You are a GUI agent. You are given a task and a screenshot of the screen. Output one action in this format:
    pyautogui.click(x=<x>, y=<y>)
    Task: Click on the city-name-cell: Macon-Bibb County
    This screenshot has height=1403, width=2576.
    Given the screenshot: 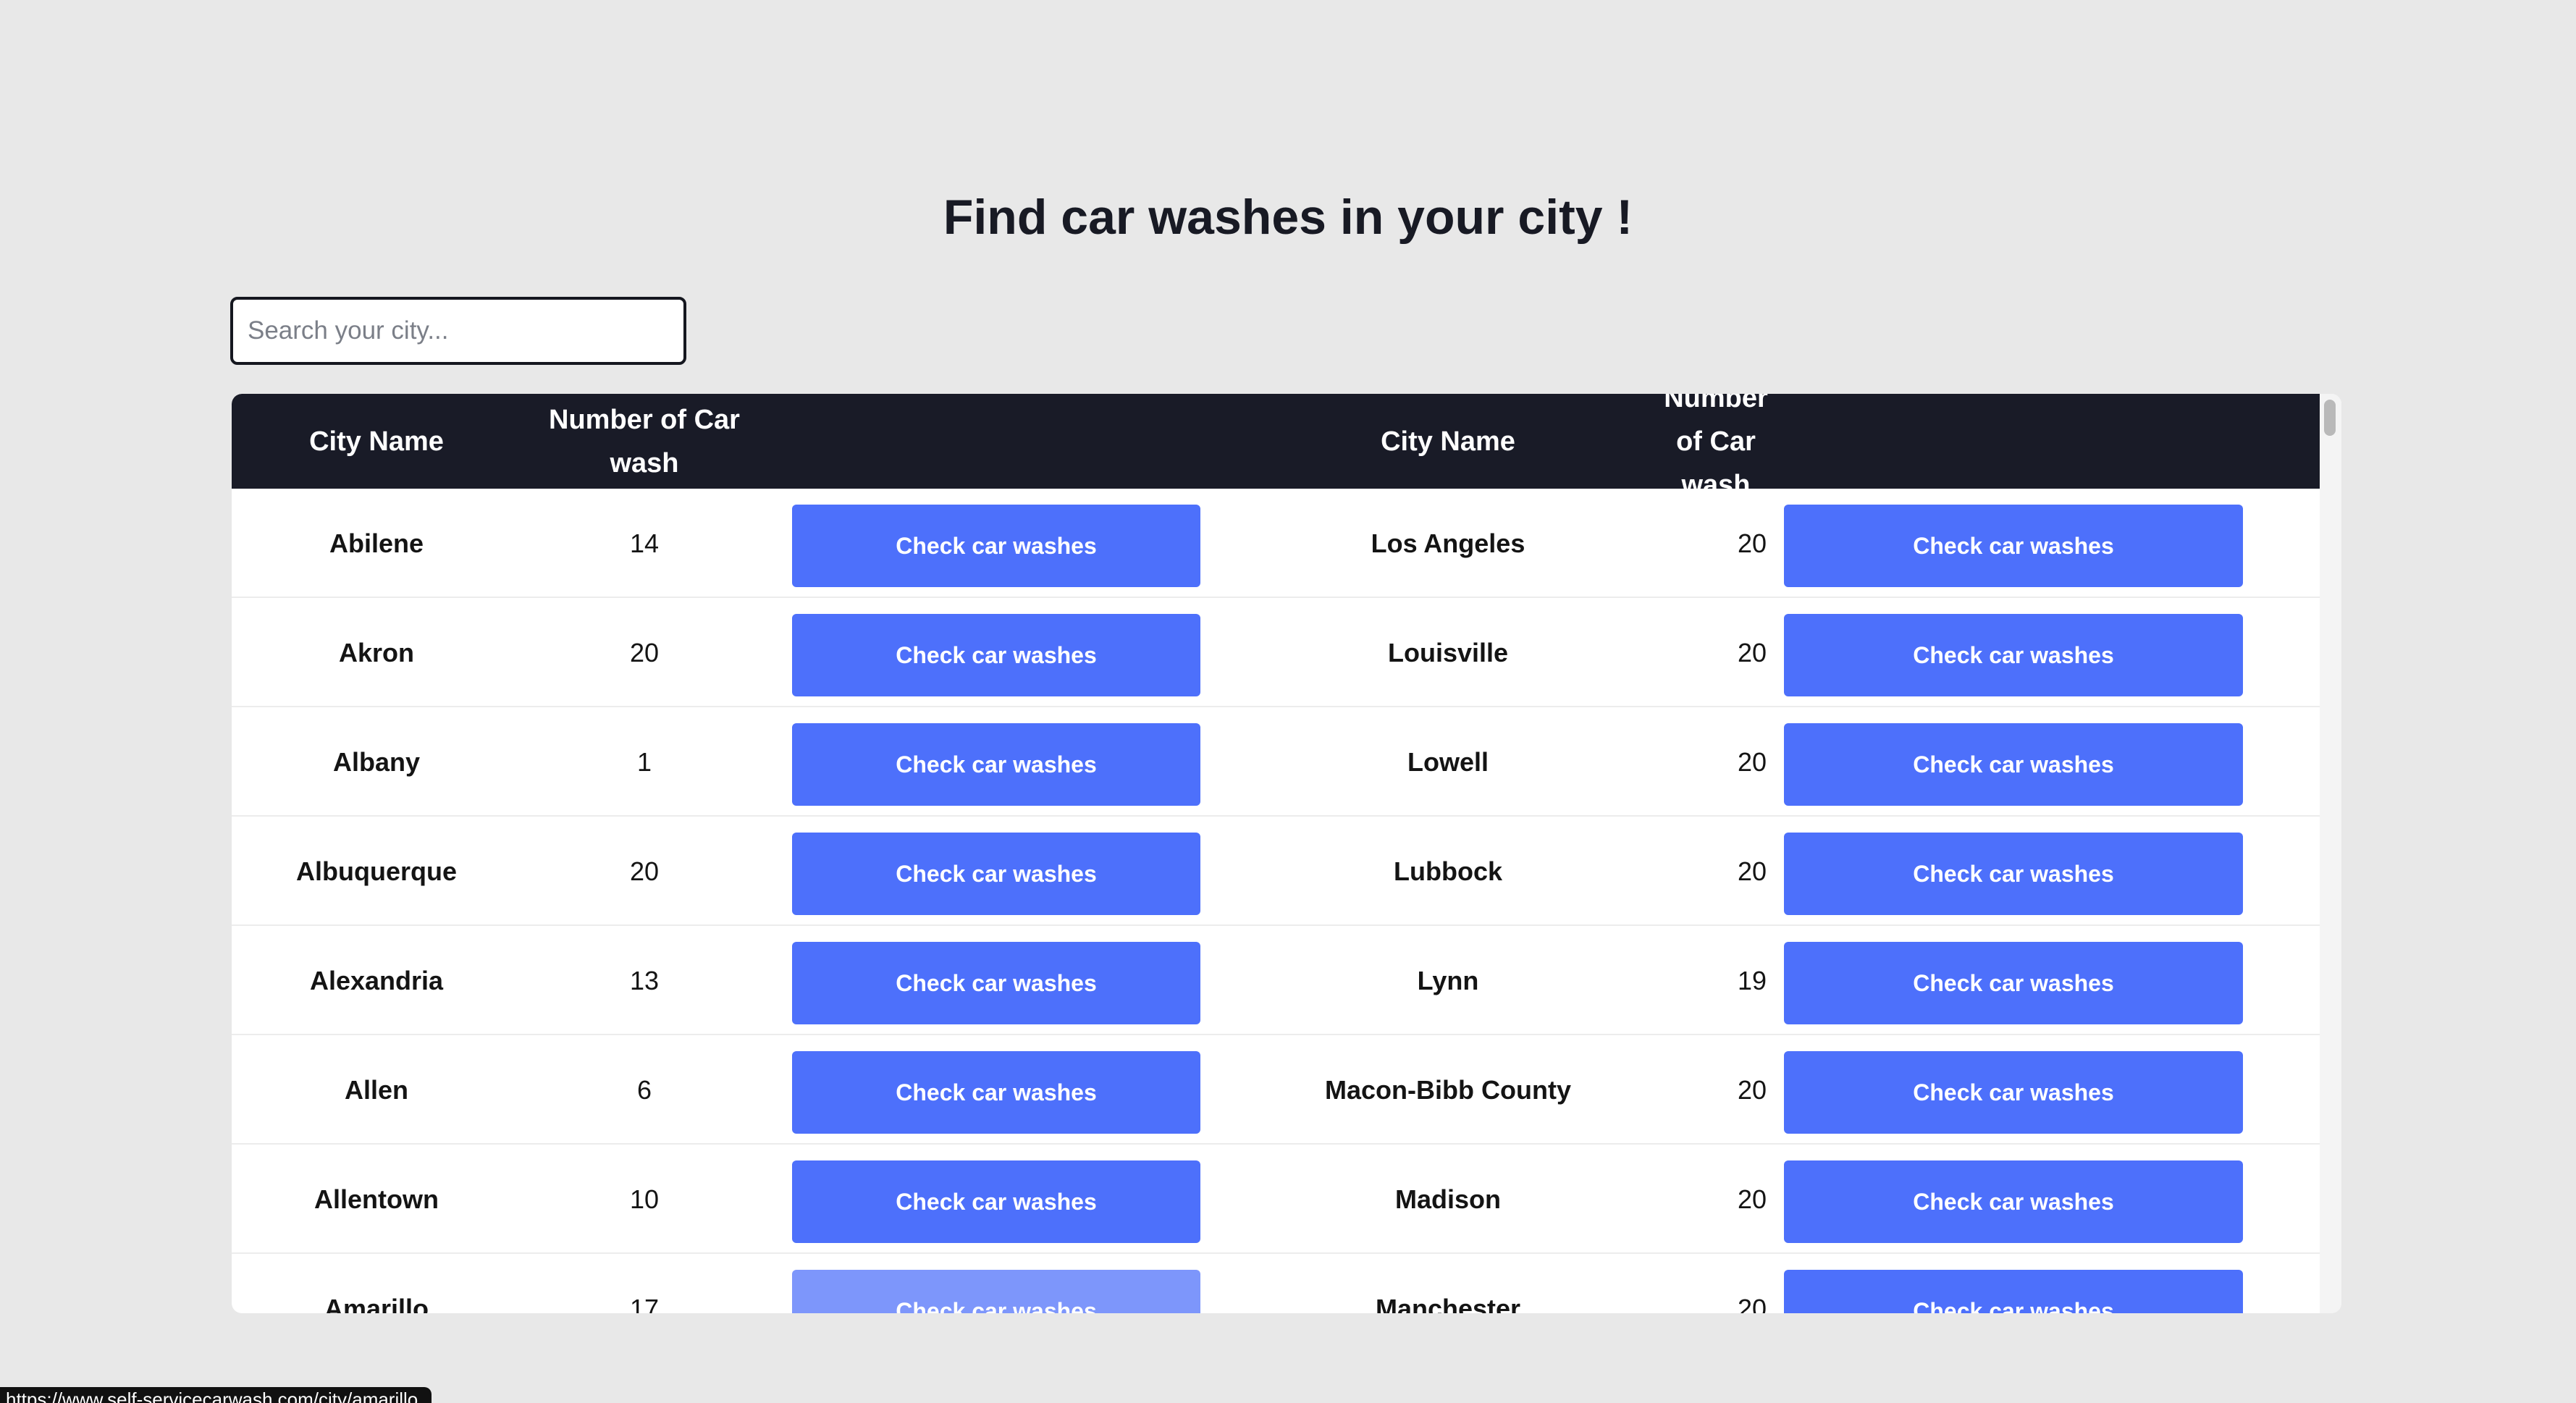 What is the action you would take?
    pyautogui.click(x=1448, y=1089)
    